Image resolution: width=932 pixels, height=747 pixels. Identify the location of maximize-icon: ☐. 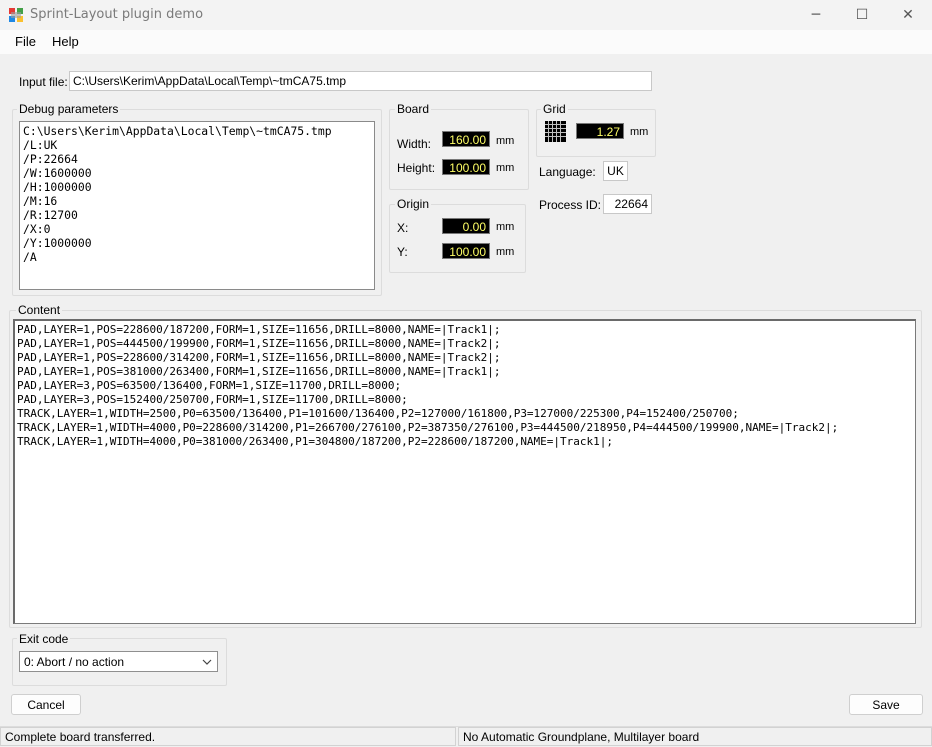
(862, 15).